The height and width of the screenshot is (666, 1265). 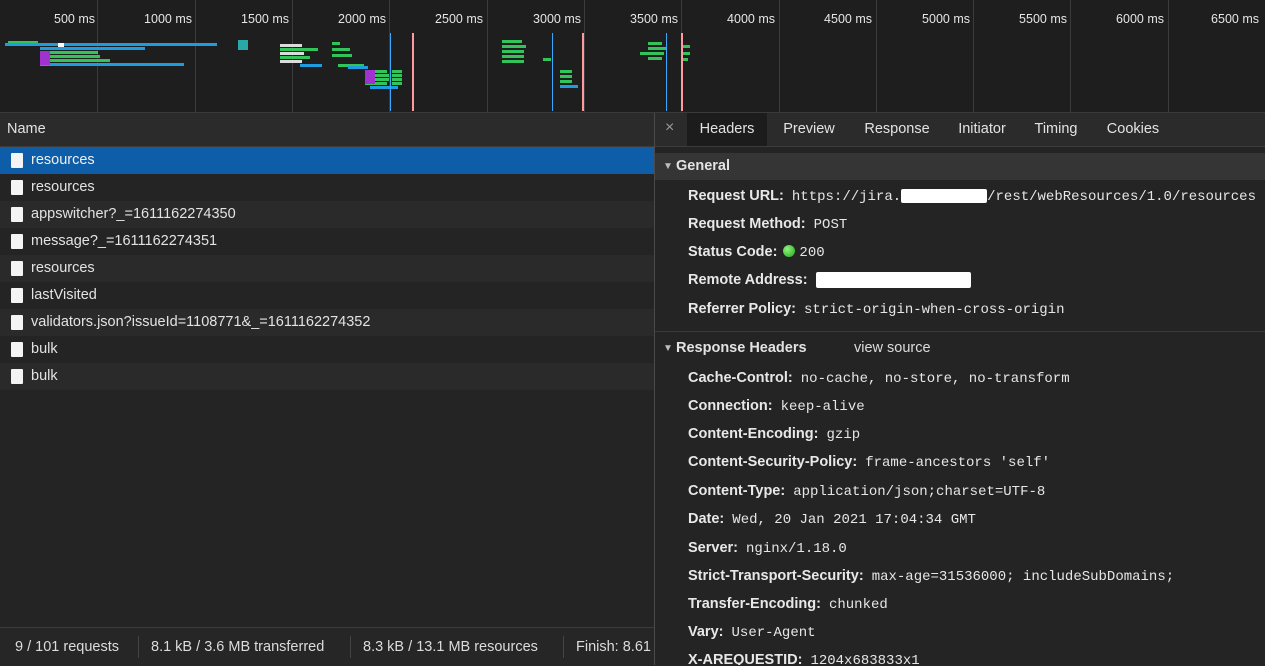 I want to click on timeline-tick-label: 1500 ms, so click(x=265, y=19).